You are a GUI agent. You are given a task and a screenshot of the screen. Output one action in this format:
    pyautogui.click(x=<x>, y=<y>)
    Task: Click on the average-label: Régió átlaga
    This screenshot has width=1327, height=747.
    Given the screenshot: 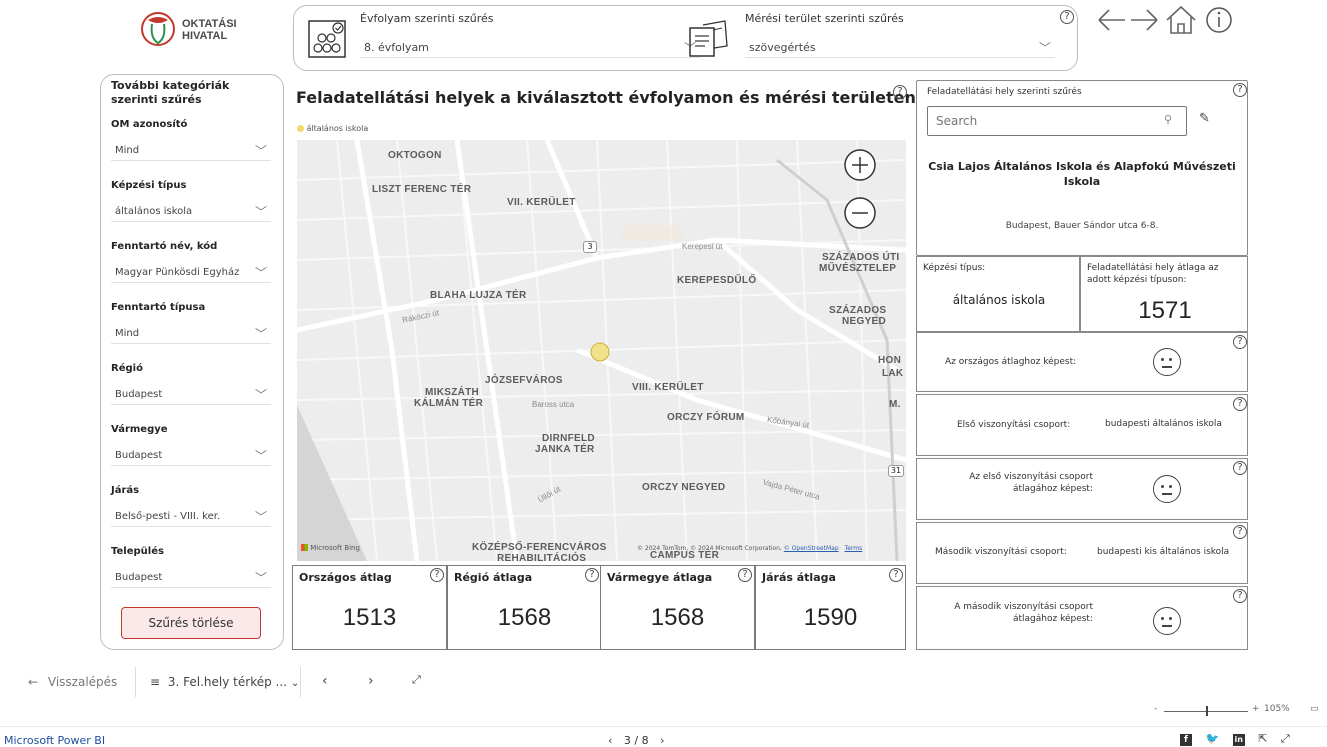 What is the action you would take?
    pyautogui.click(x=493, y=577)
    